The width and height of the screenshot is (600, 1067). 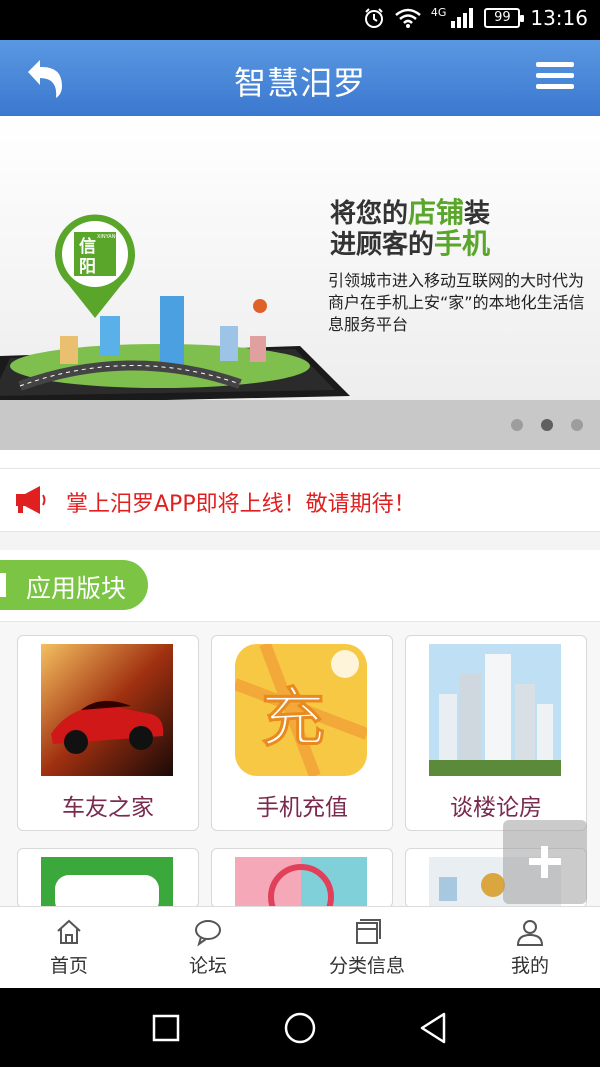 I want to click on banner-subtext: 引领城市进入移动互联网的大时代为商户在手机上安“家”的本地化生活信息服务平台, so click(x=456, y=302).